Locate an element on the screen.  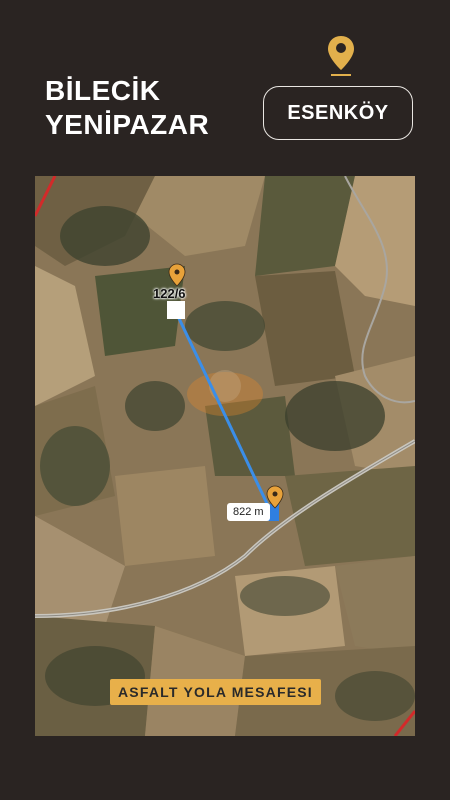
page-title: BİLECİK YENİPAZAR is located at coordinates (127, 108).